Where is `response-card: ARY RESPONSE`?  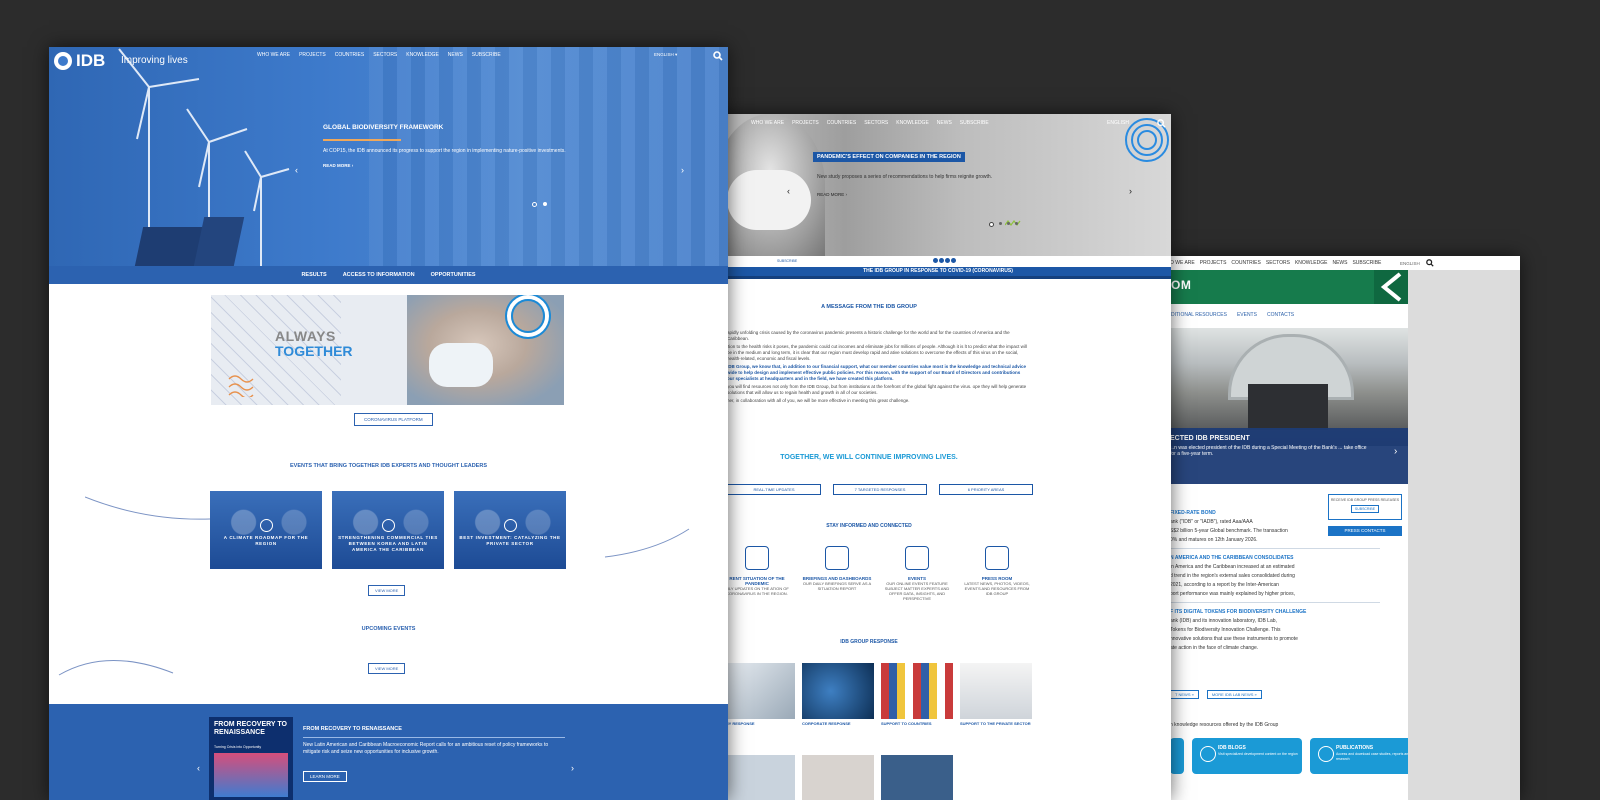 response-card: ARY RESPONSE is located at coordinates (759, 705).